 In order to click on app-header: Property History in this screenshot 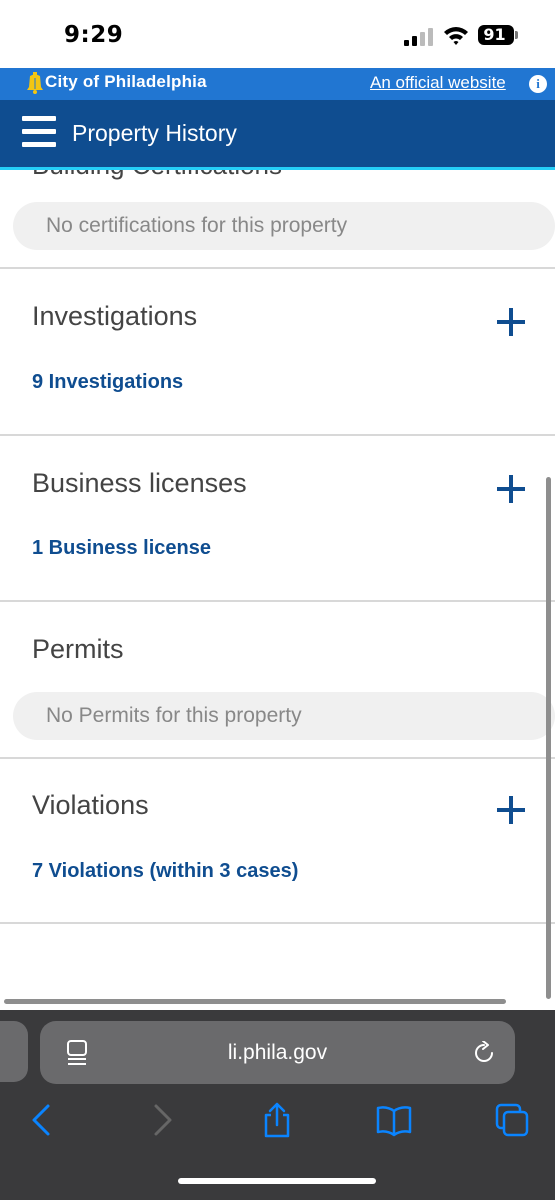, I will do `click(277, 133)`.